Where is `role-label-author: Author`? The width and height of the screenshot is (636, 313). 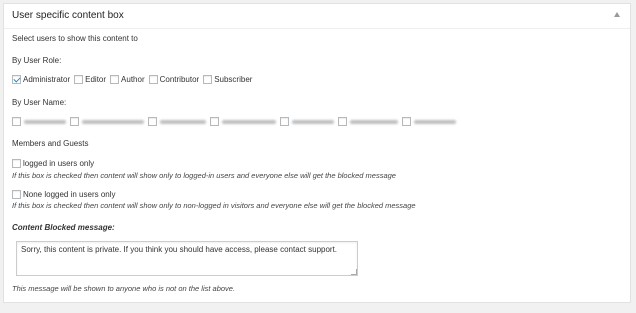
role-label-author: Author is located at coordinates (133, 79).